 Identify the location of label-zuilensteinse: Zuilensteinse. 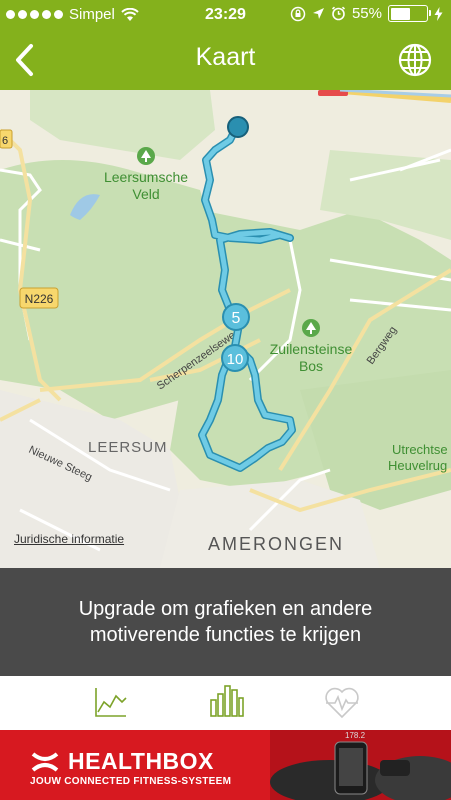
(311, 349).